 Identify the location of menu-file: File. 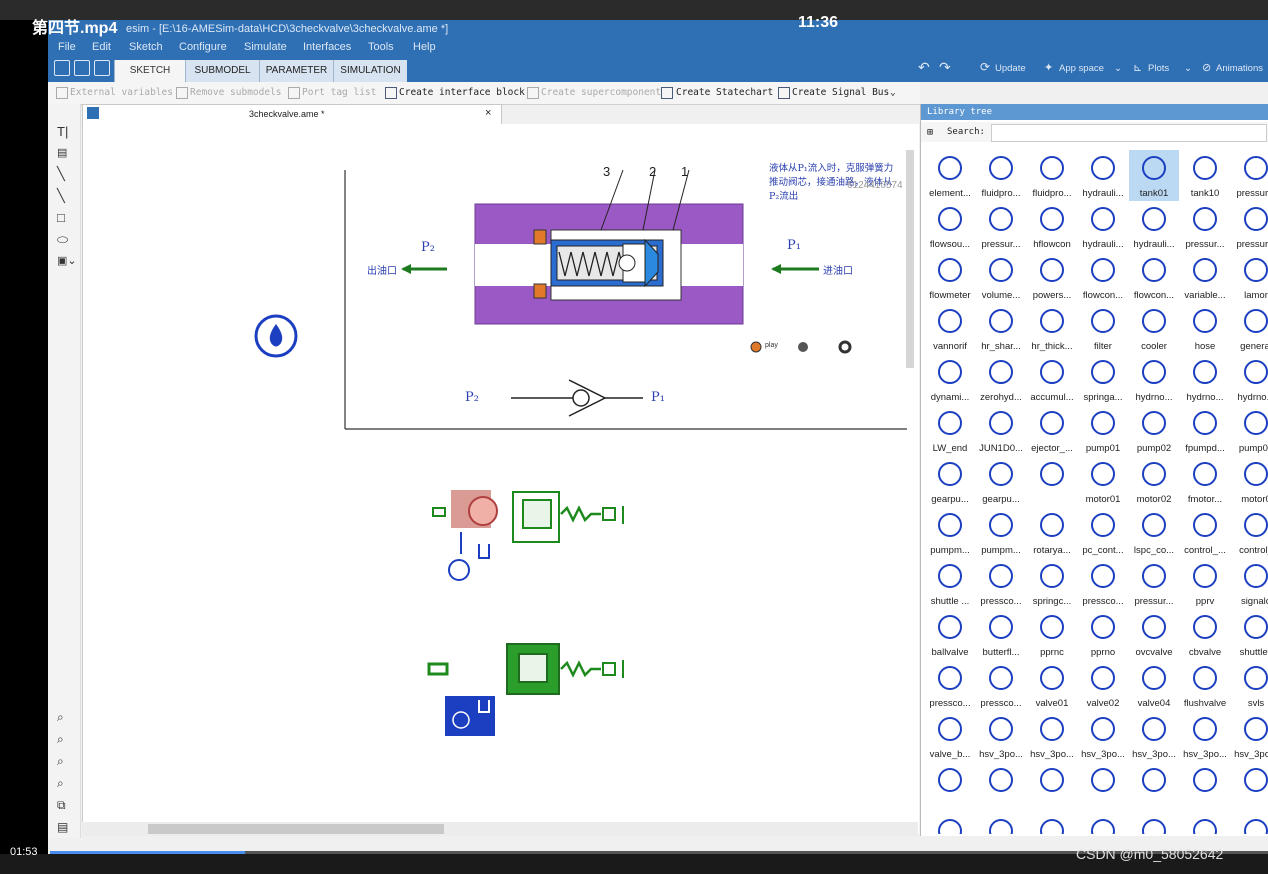
(67, 47).